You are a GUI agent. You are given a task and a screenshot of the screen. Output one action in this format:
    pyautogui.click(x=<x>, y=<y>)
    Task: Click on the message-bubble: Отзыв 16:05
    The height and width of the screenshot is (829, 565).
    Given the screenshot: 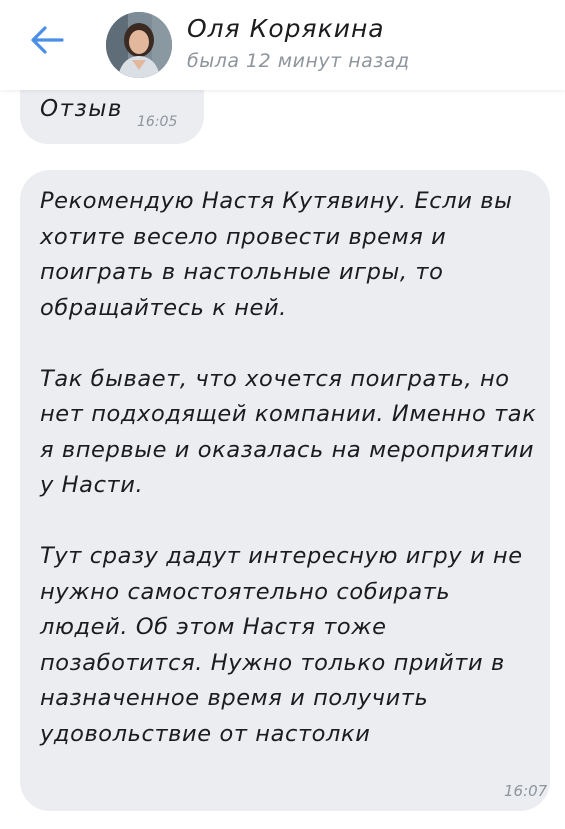 What is the action you would take?
    pyautogui.click(x=112, y=115)
    